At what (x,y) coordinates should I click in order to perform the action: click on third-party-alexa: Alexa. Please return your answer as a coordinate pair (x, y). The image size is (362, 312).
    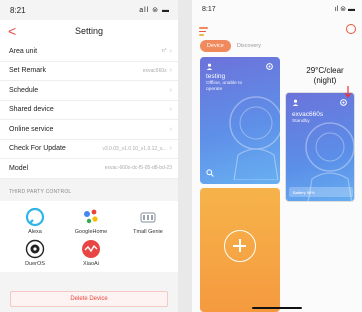
    Looking at the image, I should click on (35, 221).